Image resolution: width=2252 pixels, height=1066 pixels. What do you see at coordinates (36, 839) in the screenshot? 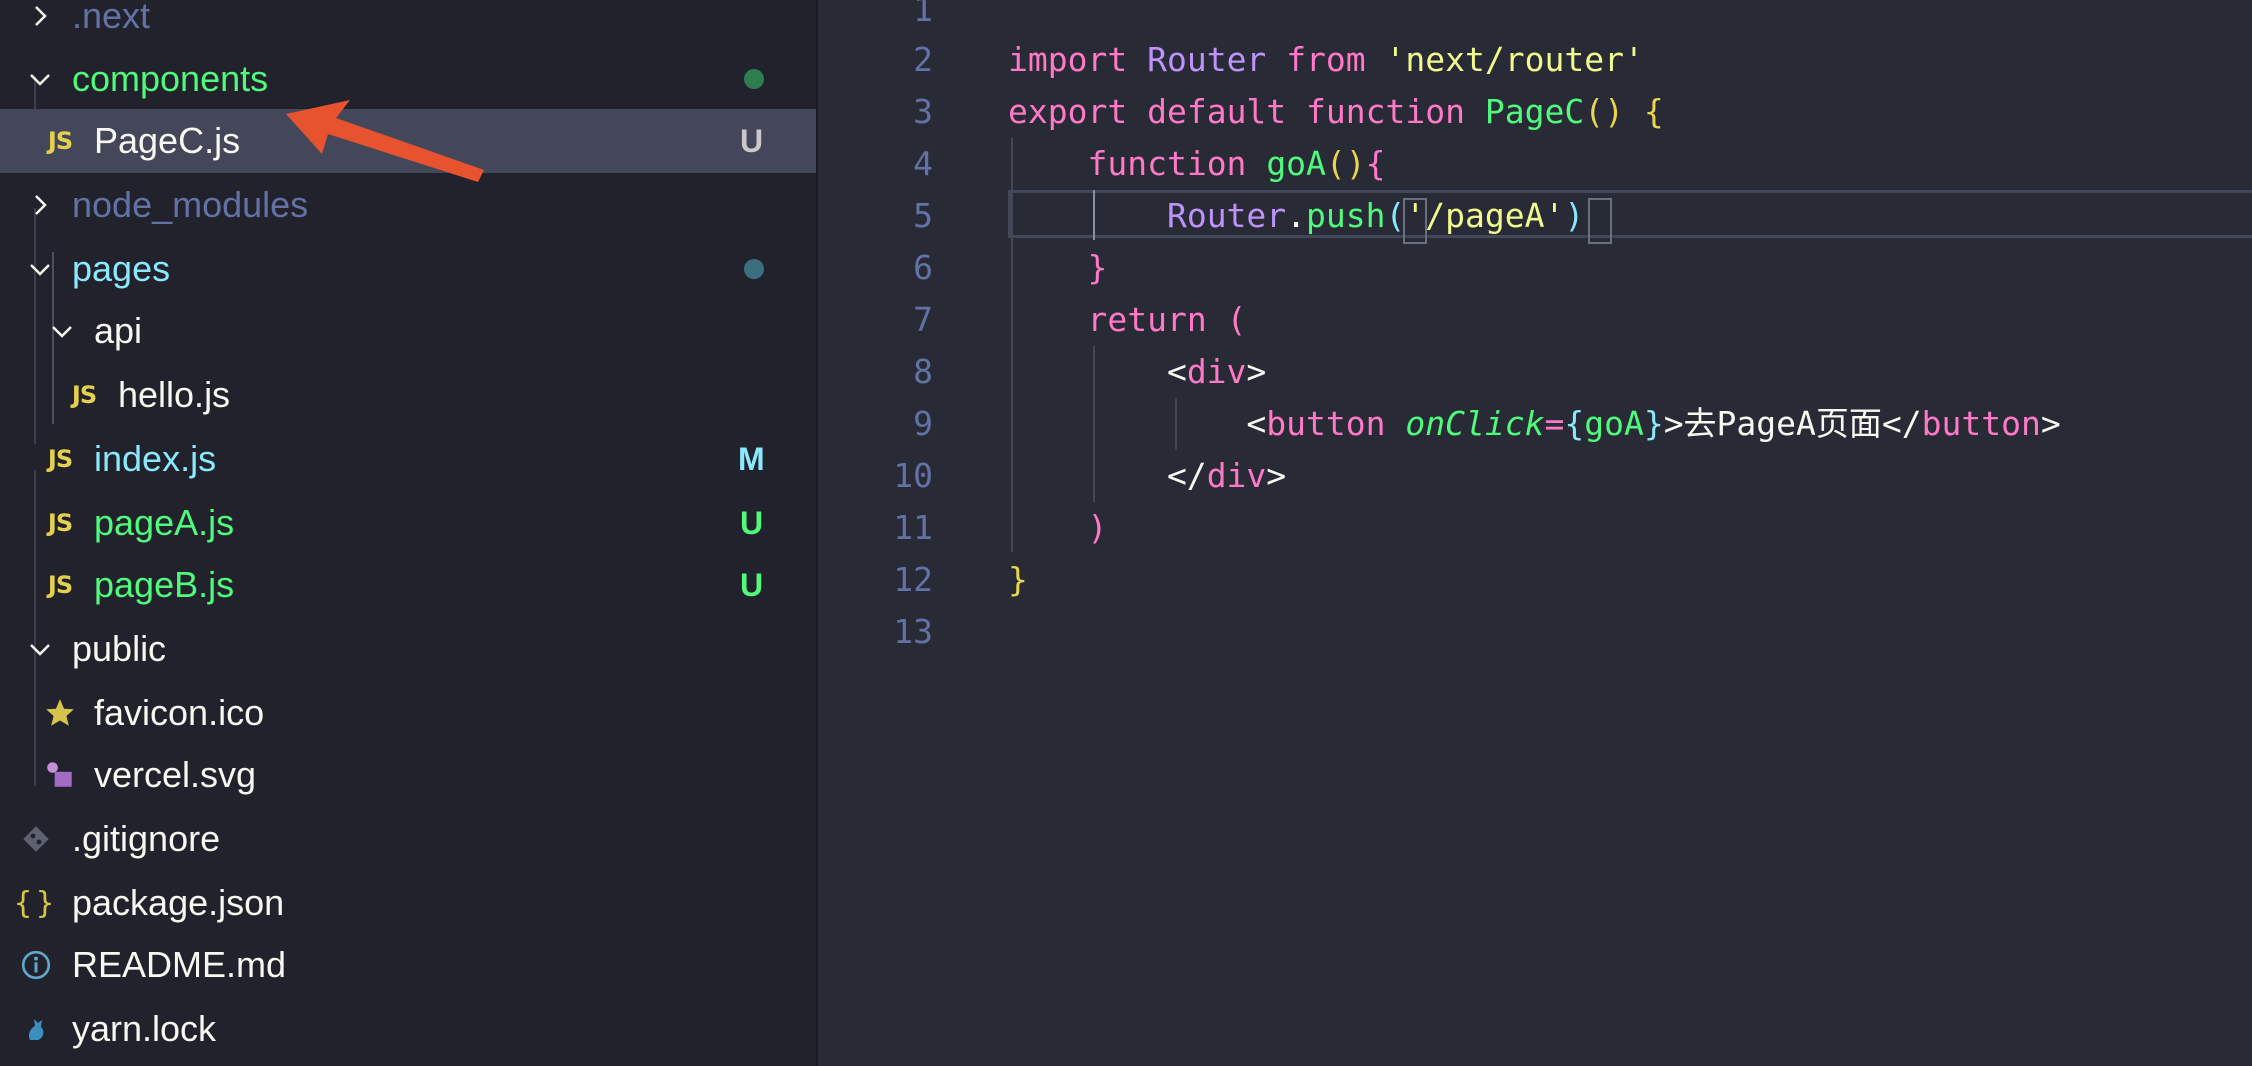
I see `git-icon` at bounding box center [36, 839].